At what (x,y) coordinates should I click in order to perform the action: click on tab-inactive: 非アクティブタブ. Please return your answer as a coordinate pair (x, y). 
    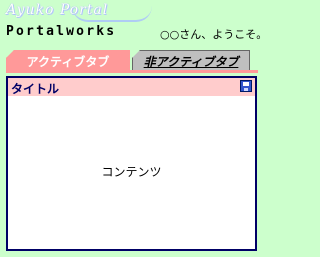
    Looking at the image, I should click on (191, 60).